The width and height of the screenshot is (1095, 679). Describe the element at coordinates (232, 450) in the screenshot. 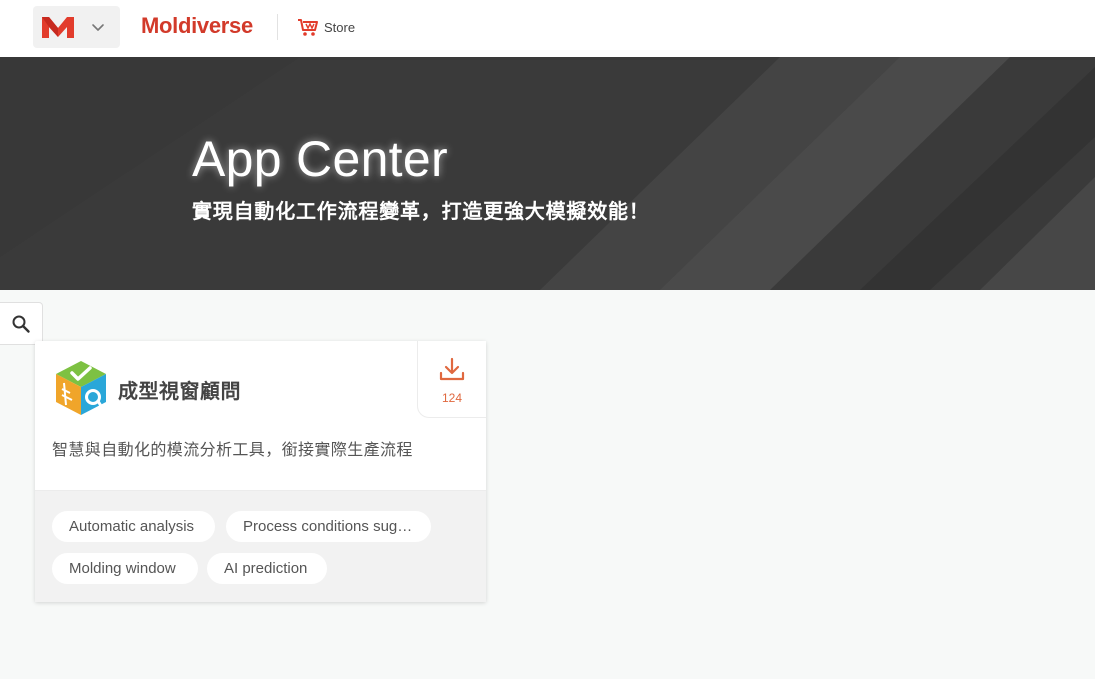

I see `app-description: 智慧與自動化的模流分析工具，銜接實際生產流程` at that location.